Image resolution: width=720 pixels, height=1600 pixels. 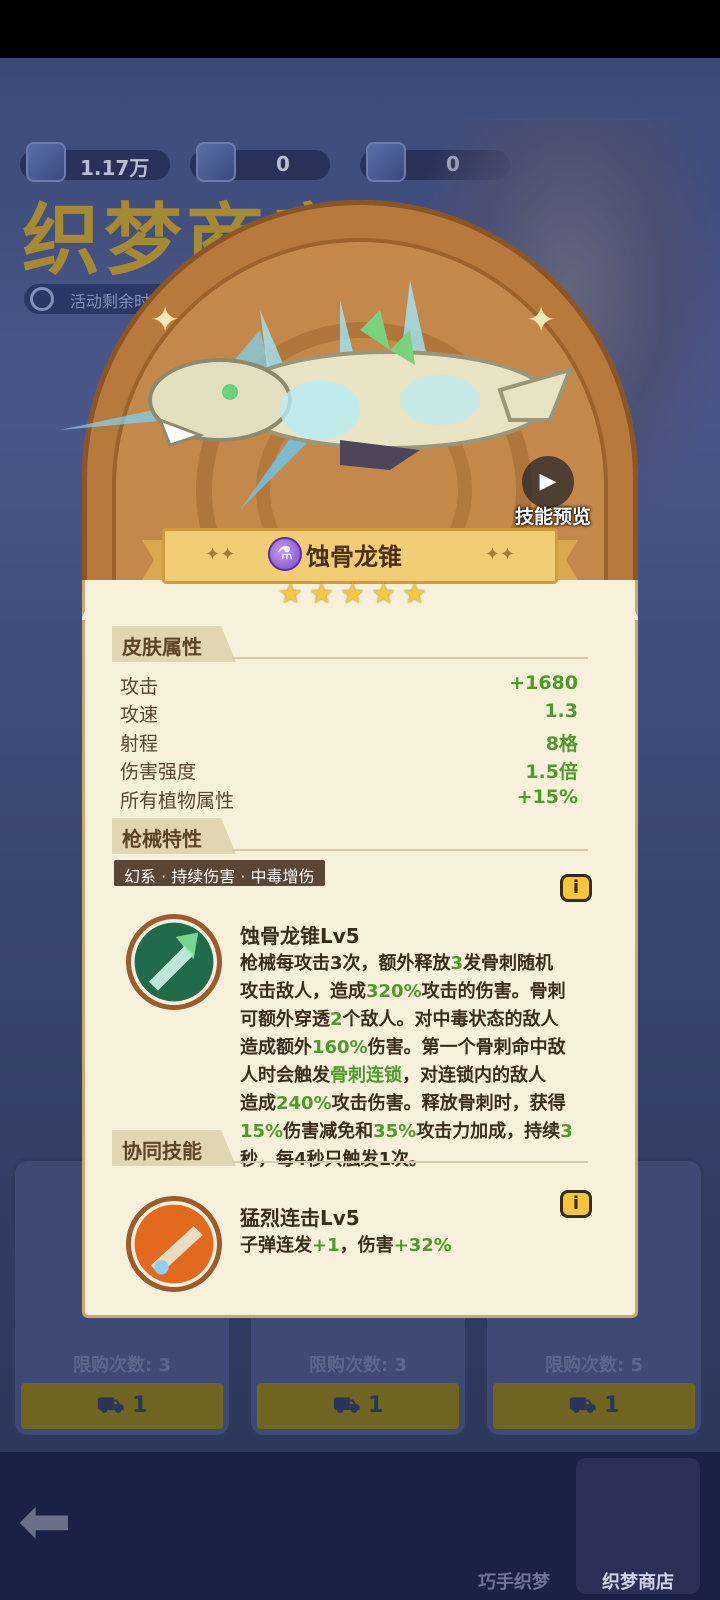 I want to click on stat-value: 1.3, so click(x=561, y=711).